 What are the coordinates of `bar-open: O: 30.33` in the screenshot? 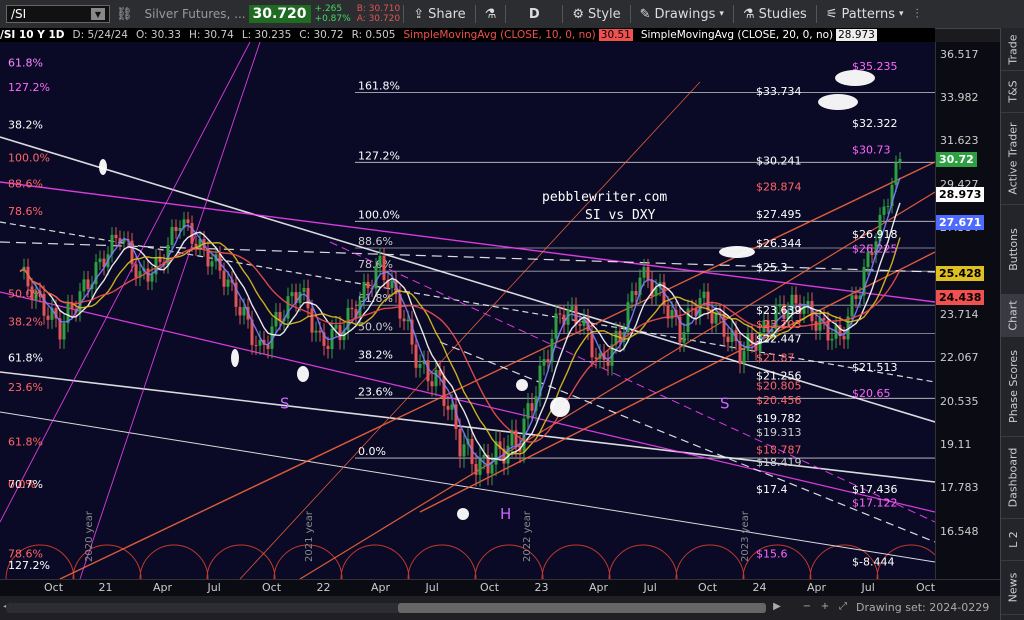 It's located at (158, 35).